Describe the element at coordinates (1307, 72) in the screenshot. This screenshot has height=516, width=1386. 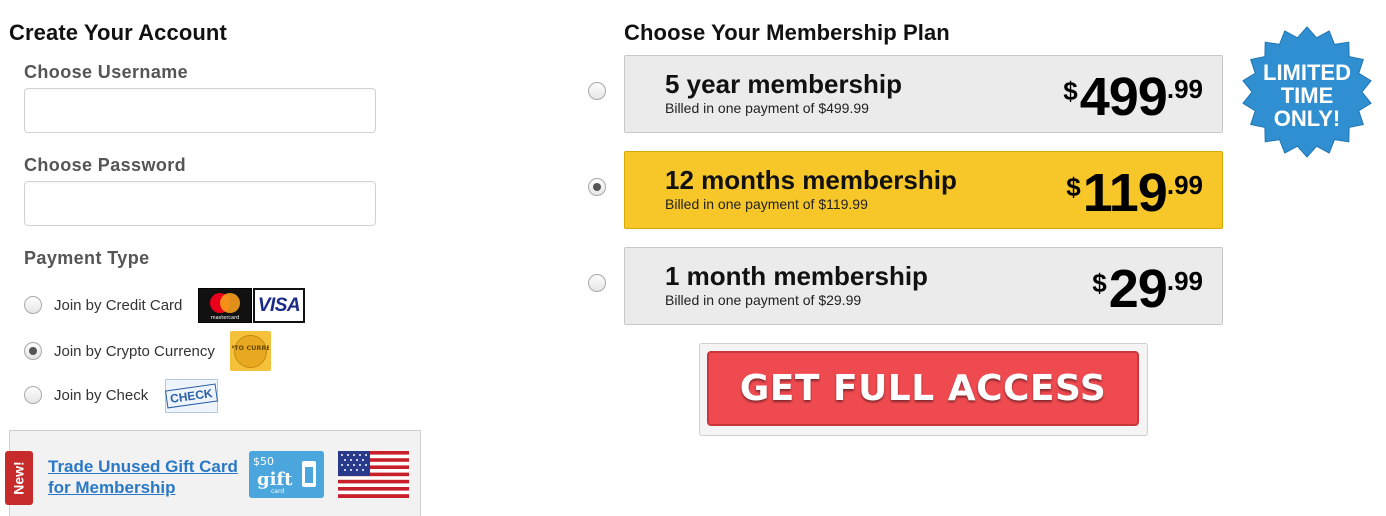
I see `badge-line1: LIMITED` at that location.